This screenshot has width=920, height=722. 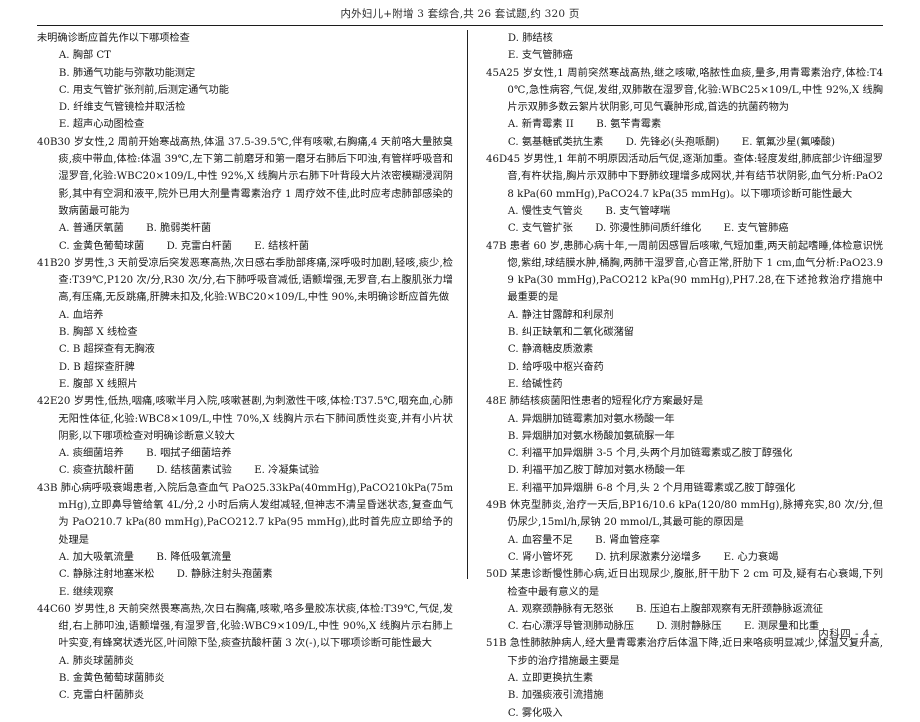 I want to click on answer-option: D. 利福平加乙胺丁醇加对氨水杨酸一年, so click(x=596, y=470).